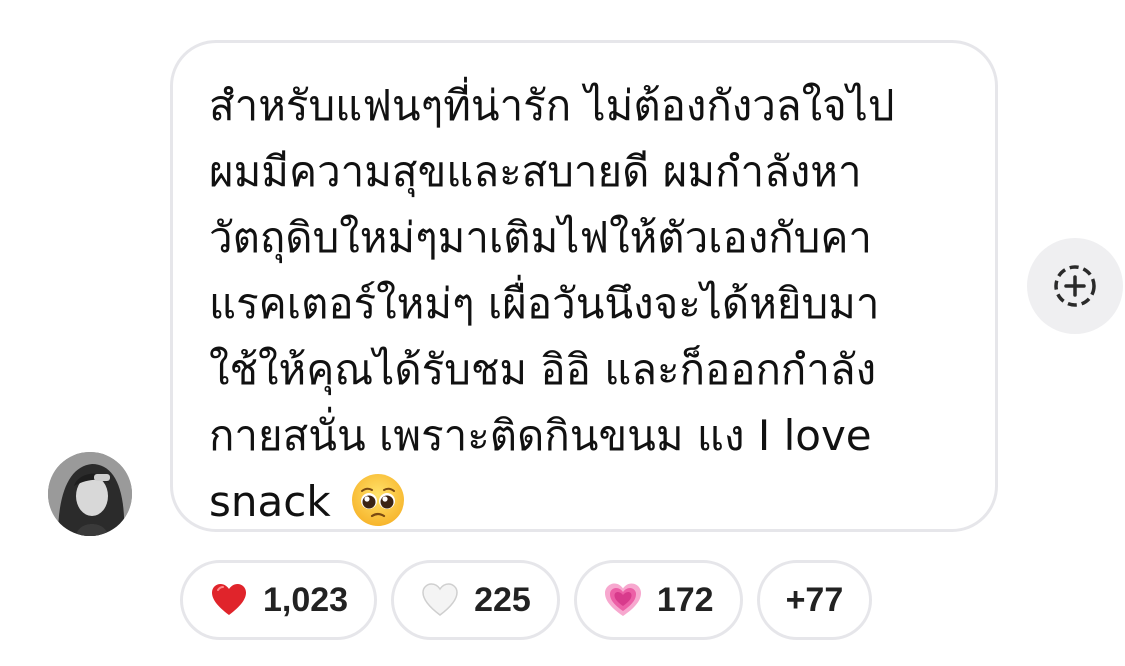  I want to click on growing-heart-icon, so click(622, 599).